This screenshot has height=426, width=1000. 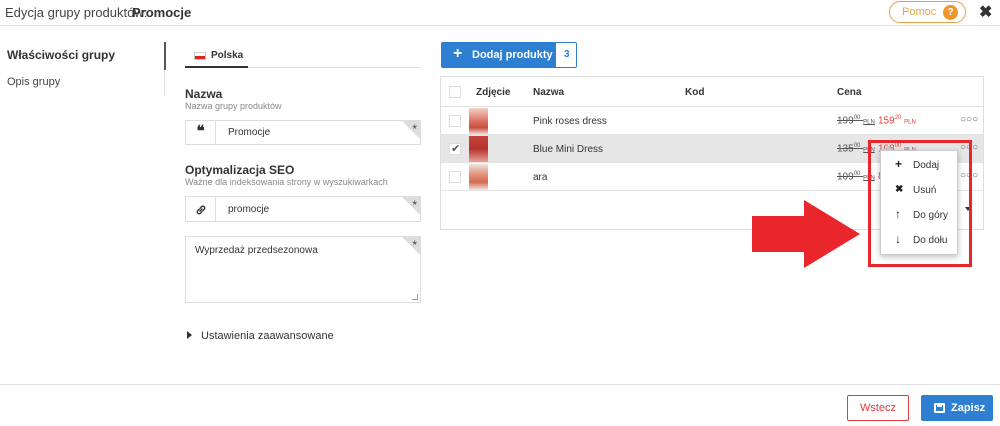 I want to click on select-all-checkbox, so click(x=455, y=92).